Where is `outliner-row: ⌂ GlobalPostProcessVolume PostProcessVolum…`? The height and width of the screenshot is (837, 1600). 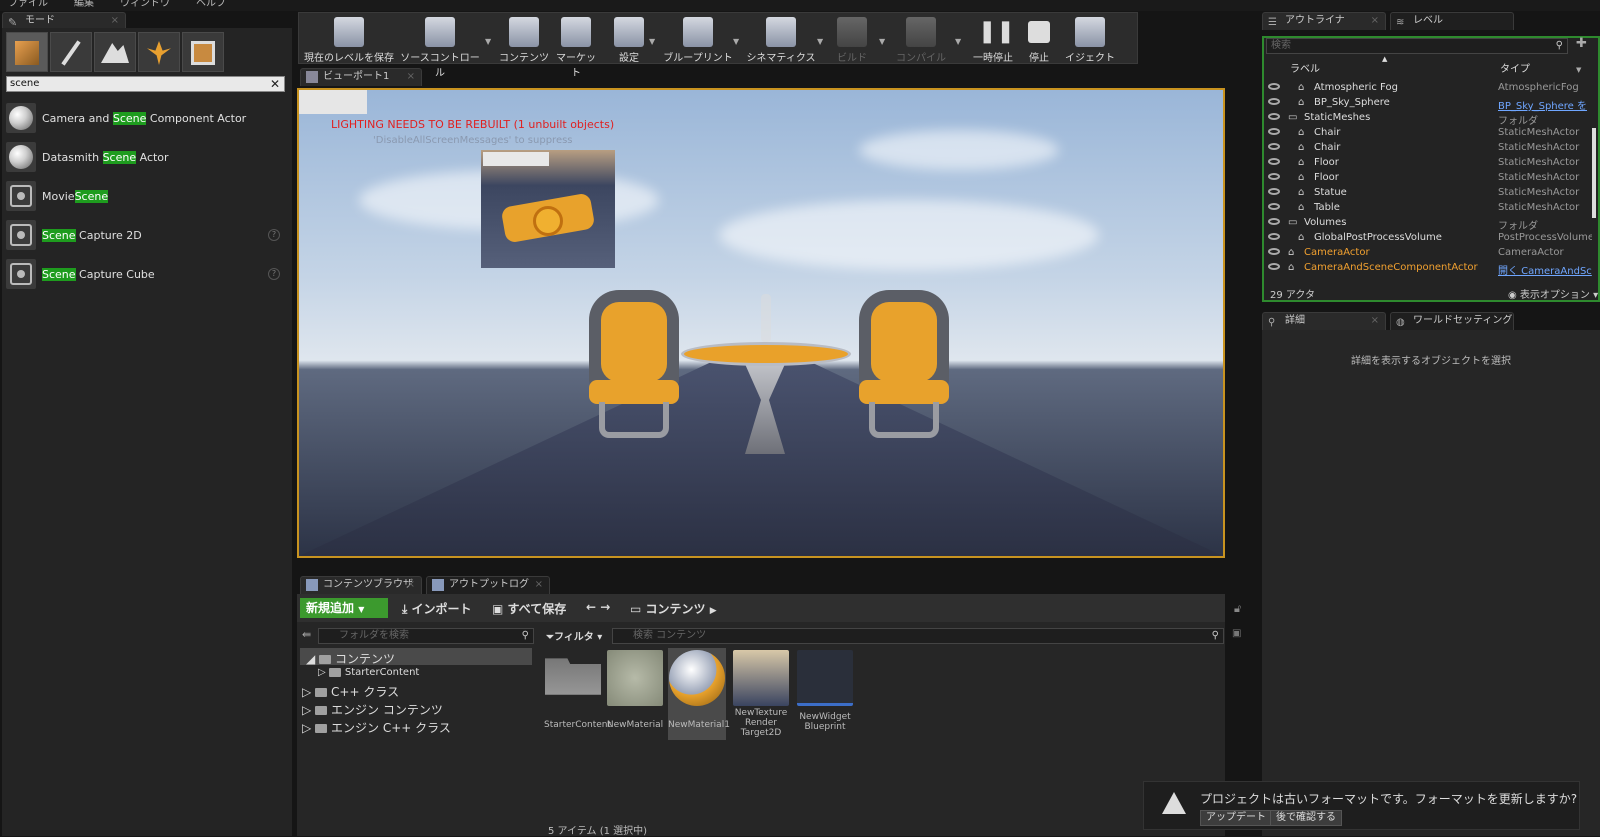
outliner-row: ⌂ GlobalPostProcessVolume PostProcessVolum… is located at coordinates (1431, 238).